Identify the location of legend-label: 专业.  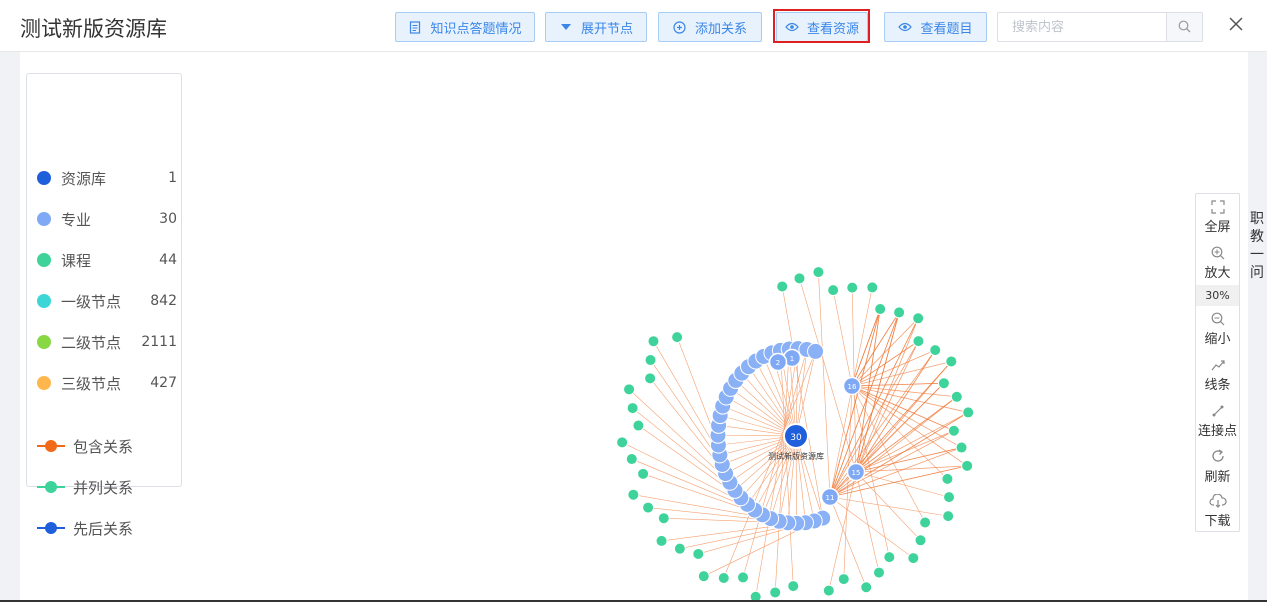
(76, 219).